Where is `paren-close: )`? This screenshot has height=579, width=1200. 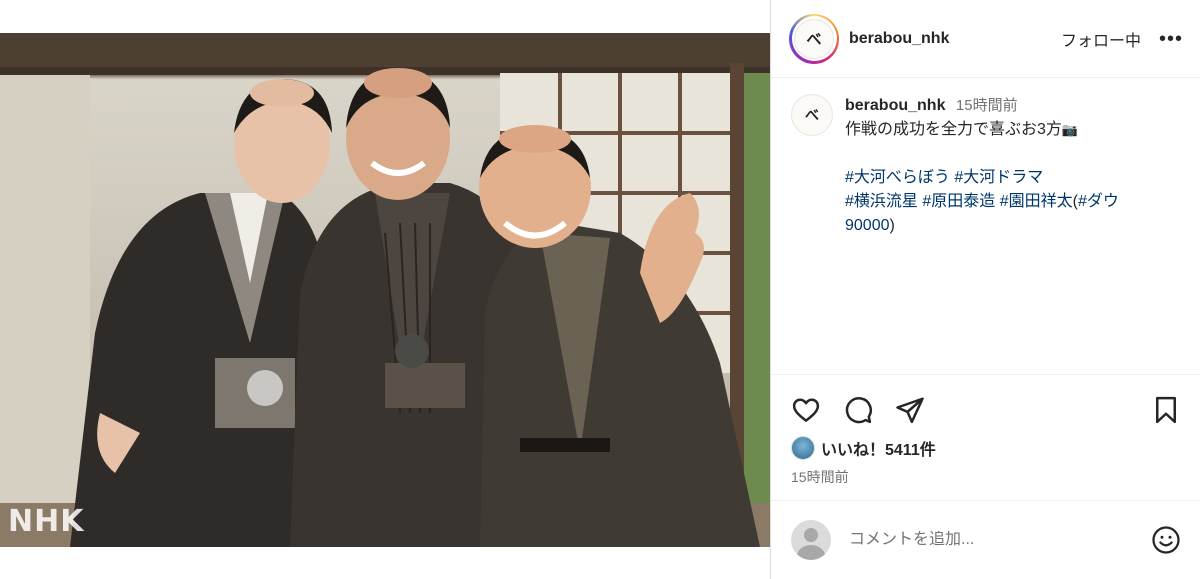
paren-close: ) is located at coordinates (892, 225).